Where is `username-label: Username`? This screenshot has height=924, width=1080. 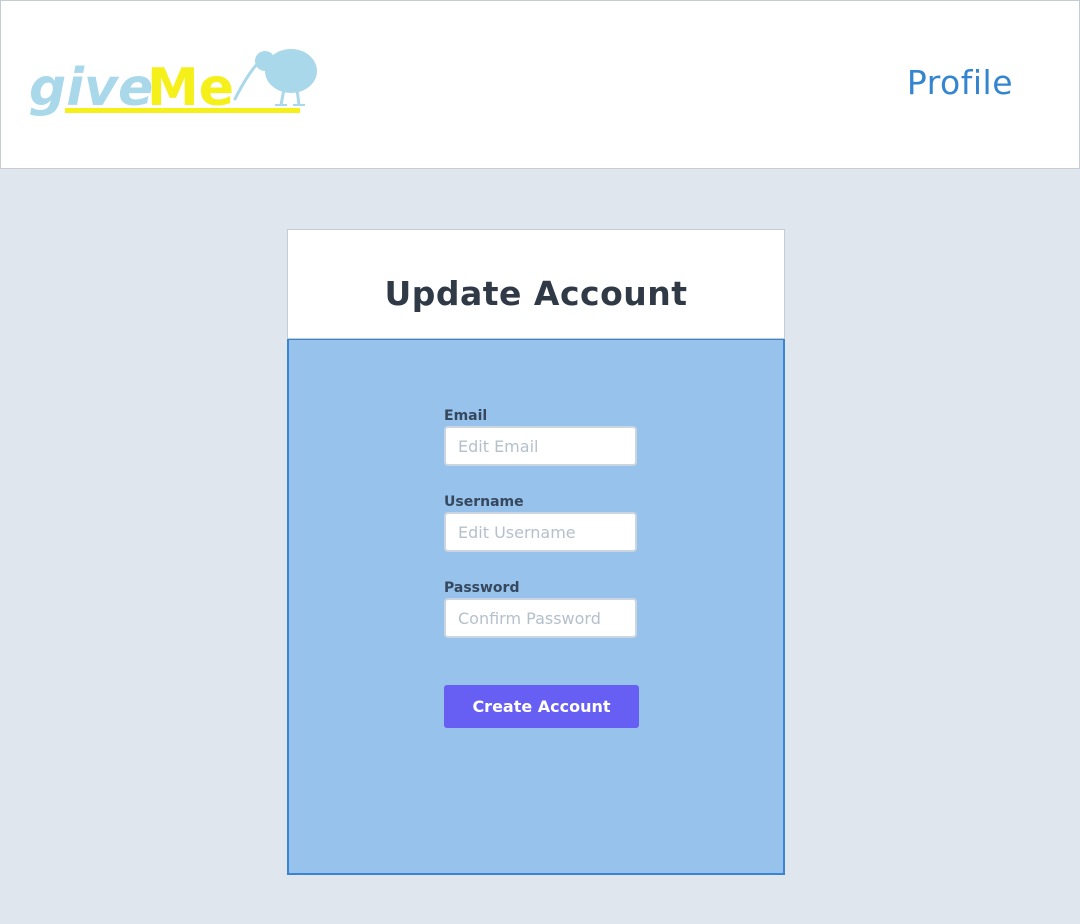 username-label: Username is located at coordinates (484, 502).